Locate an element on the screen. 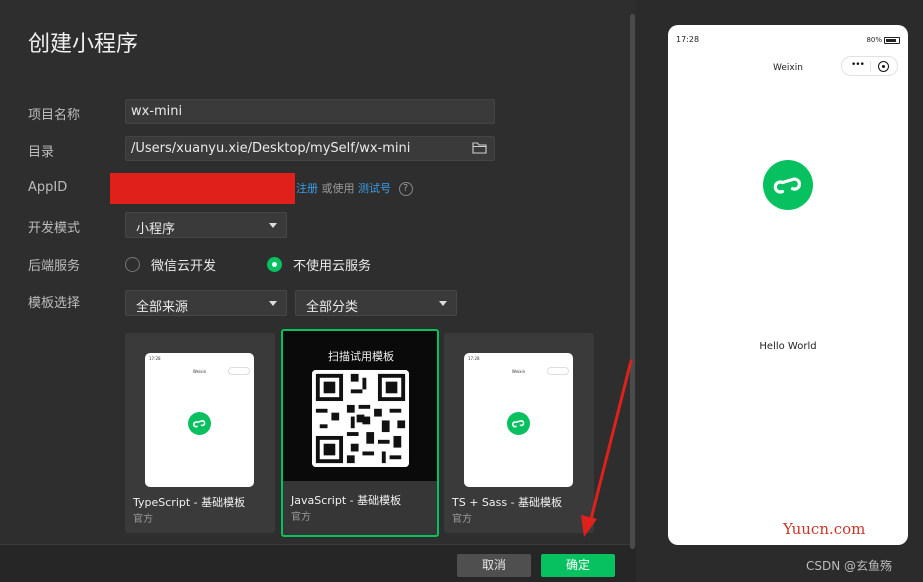  directory-value: /Users/xuanyu.xie/Desktop/mySelf/wx-mini is located at coordinates (271, 148).